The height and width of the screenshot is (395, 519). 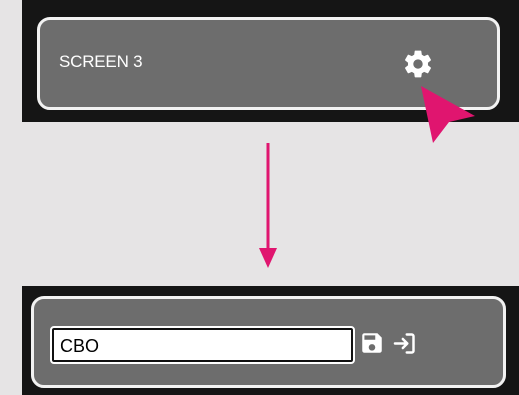 I want to click on sign-in-icon, so click(x=404, y=343).